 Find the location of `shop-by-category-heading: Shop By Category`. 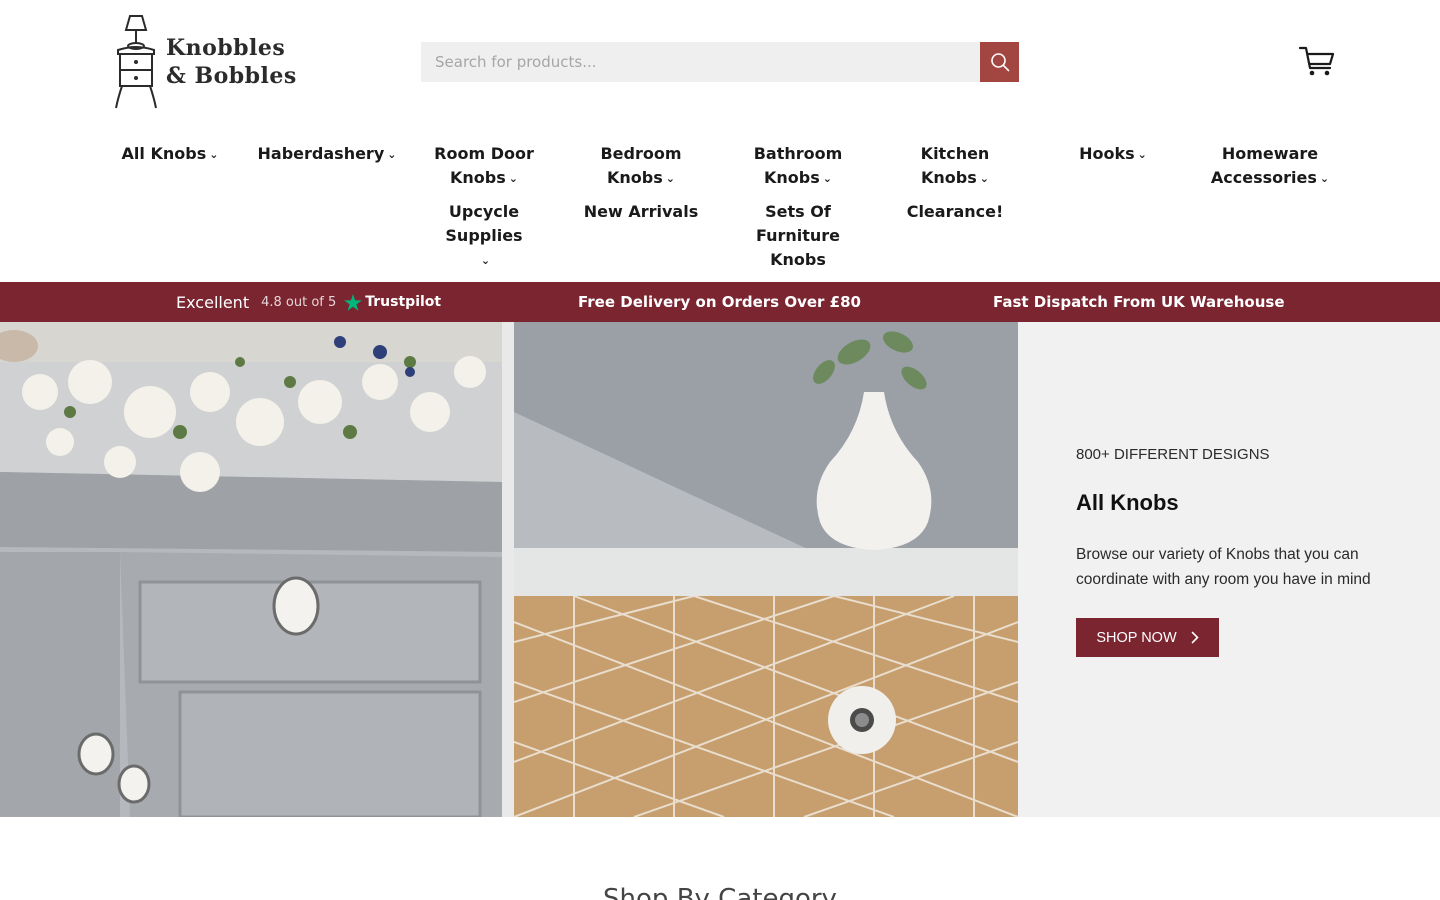

shop-by-category-heading: Shop By Category is located at coordinates (720, 892).